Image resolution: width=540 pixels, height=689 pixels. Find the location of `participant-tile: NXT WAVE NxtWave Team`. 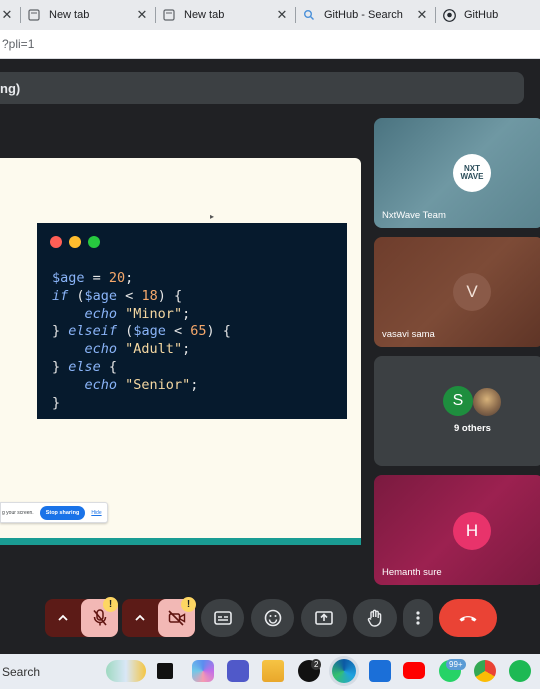

participant-tile: NXT WAVE NxtWave Team is located at coordinates (457, 173).